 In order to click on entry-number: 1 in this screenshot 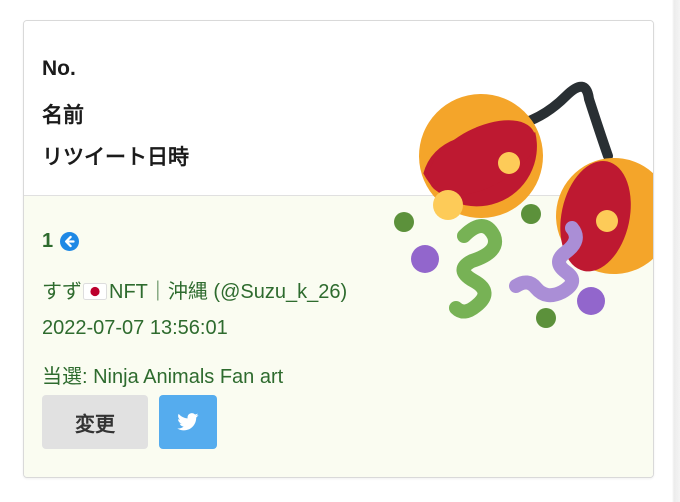, I will do `click(48, 241)`.